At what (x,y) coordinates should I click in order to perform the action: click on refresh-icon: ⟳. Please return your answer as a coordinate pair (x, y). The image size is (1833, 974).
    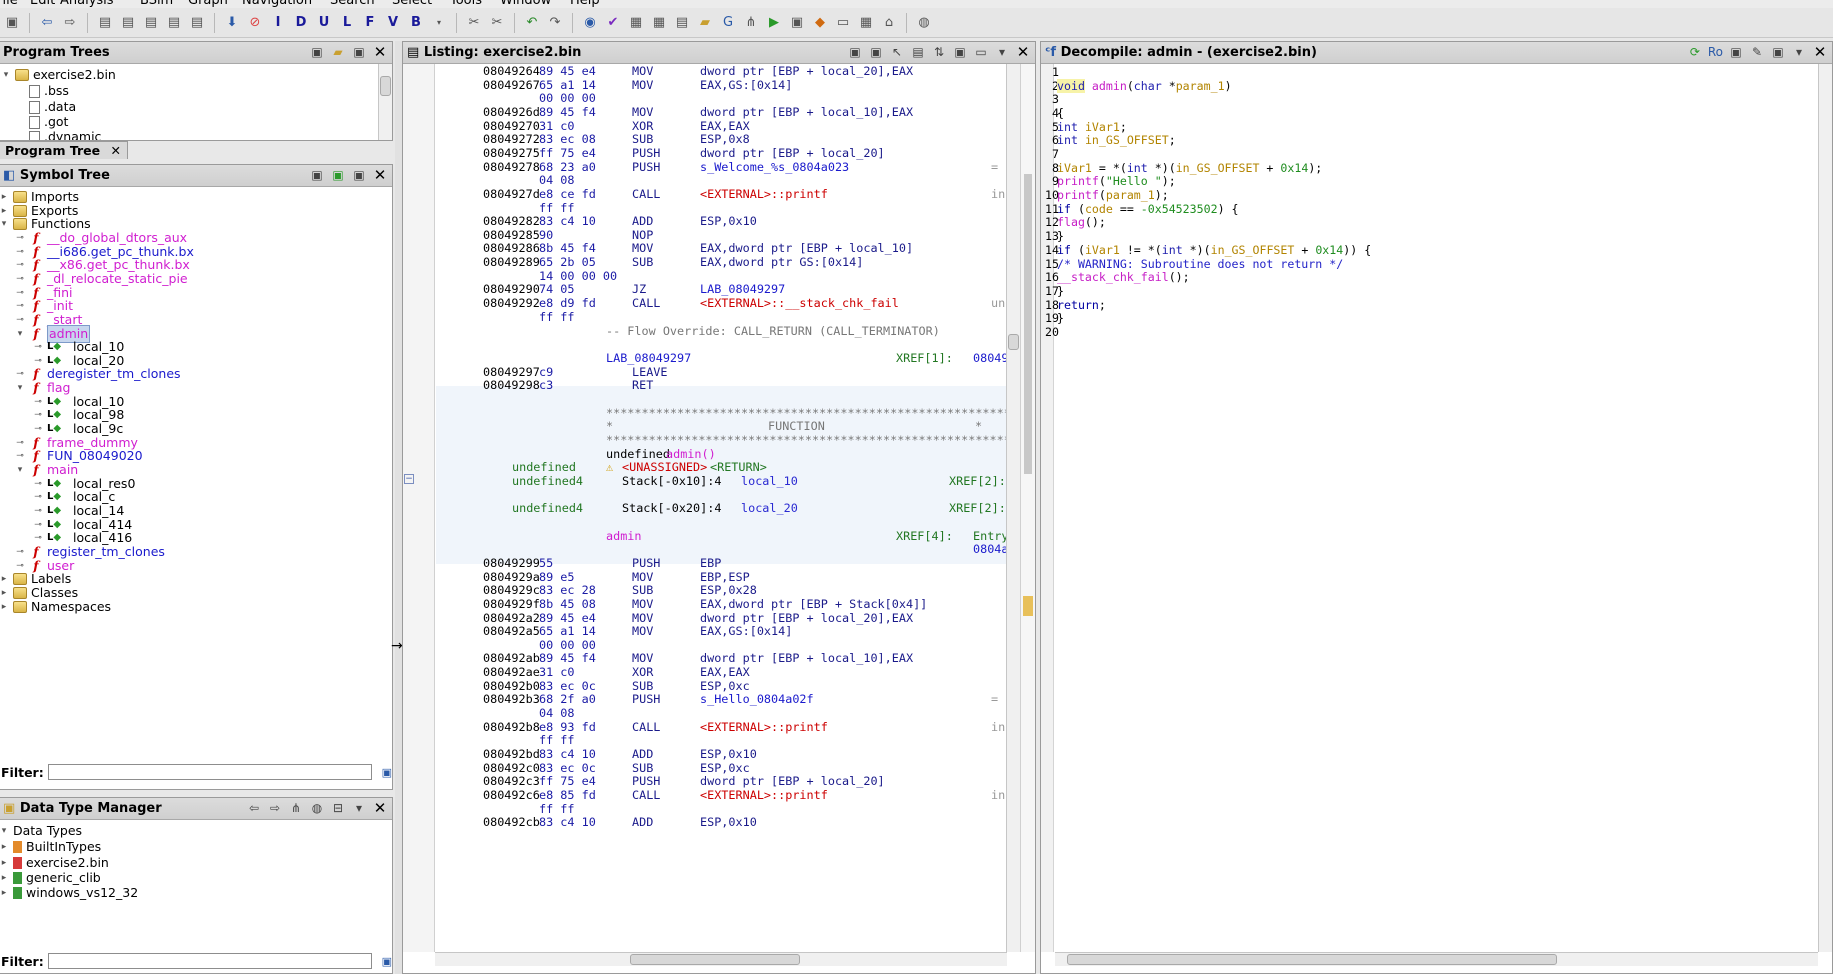
    Looking at the image, I should click on (1695, 52).